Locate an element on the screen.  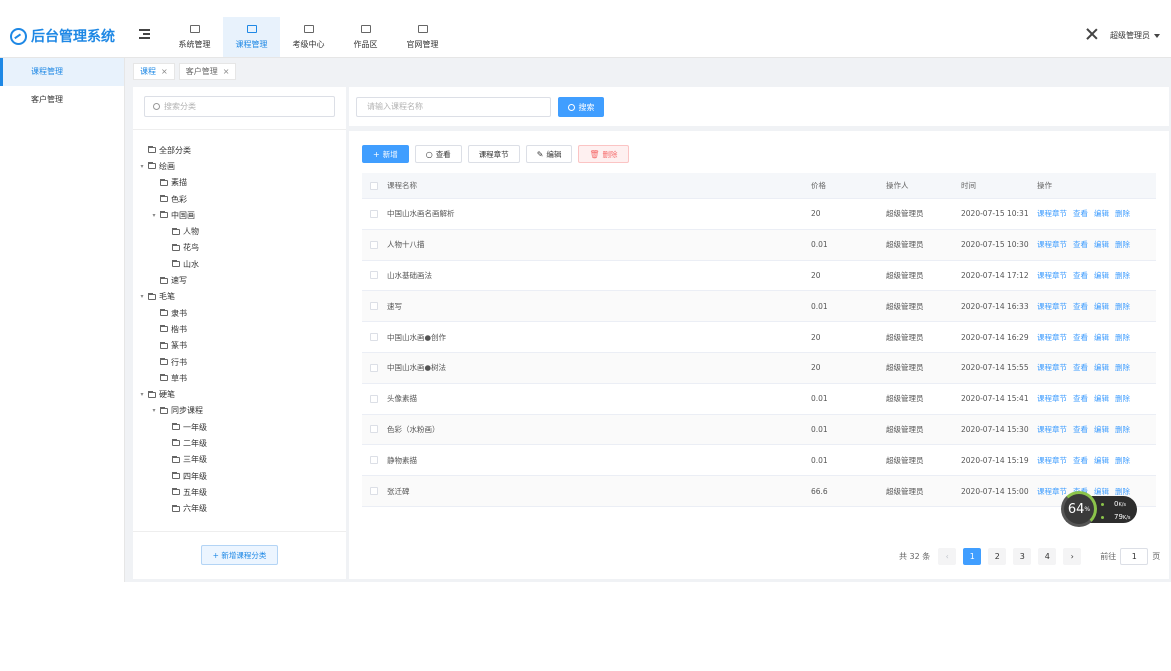
user-menu: 超级管理员 is located at coordinates (1135, 35).